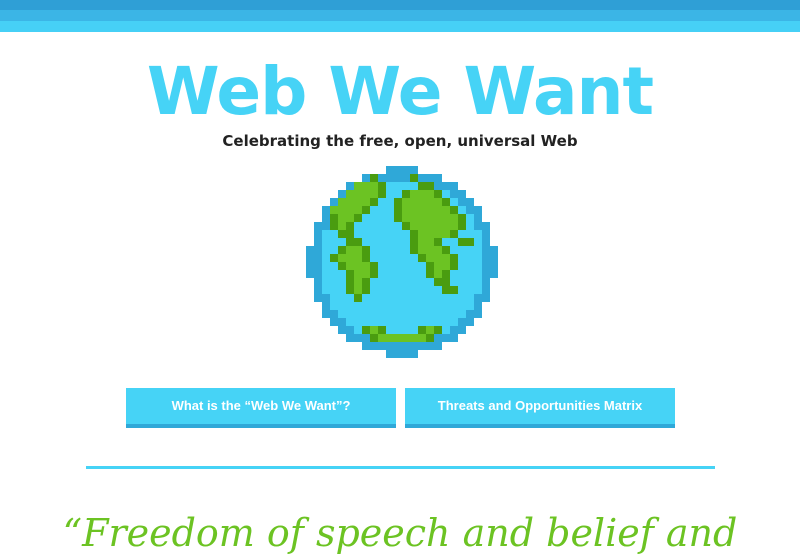 Image resolution: width=800 pixels, height=558 pixels. Describe the element at coordinates (400, 5) in the screenshot. I see `stripe-dark` at that location.